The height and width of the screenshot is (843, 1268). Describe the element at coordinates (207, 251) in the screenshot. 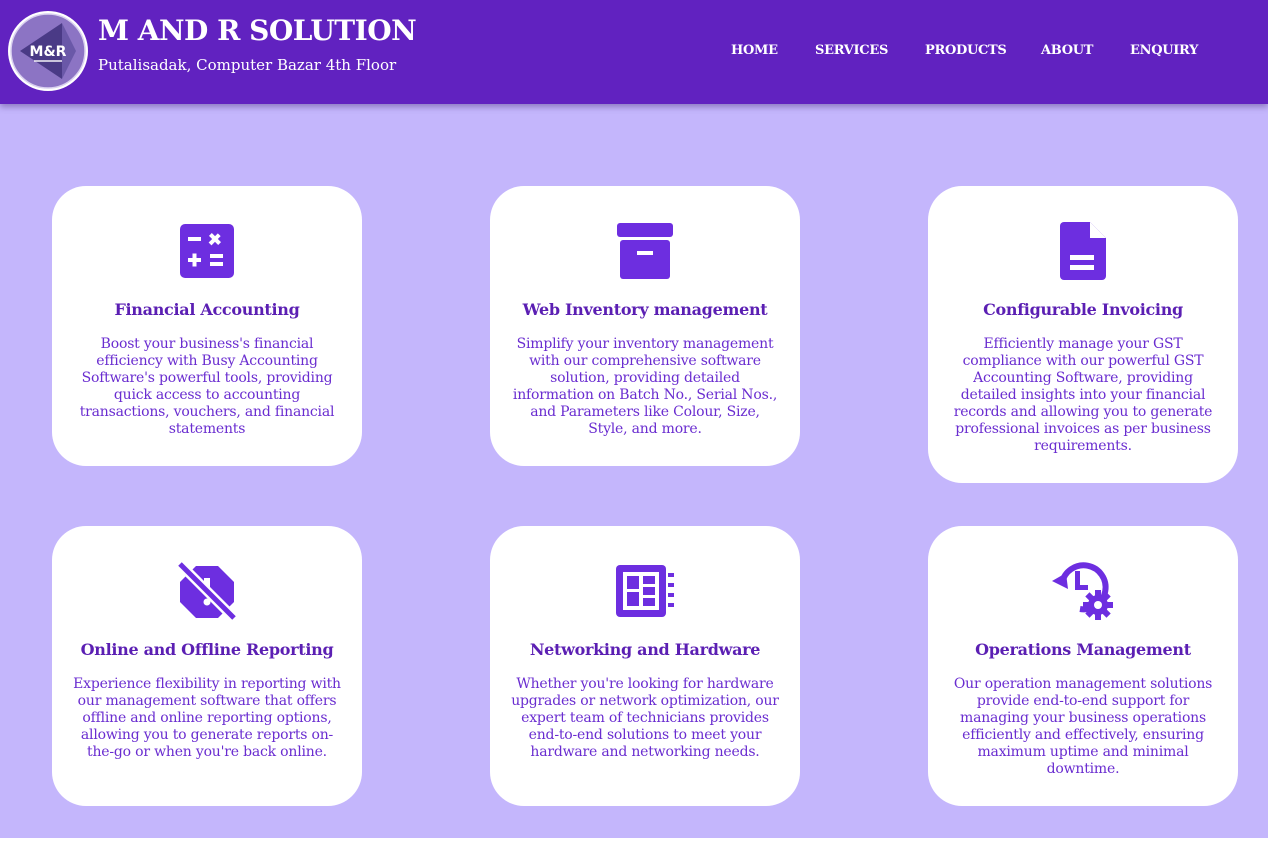

I see `calculator-icon` at that location.